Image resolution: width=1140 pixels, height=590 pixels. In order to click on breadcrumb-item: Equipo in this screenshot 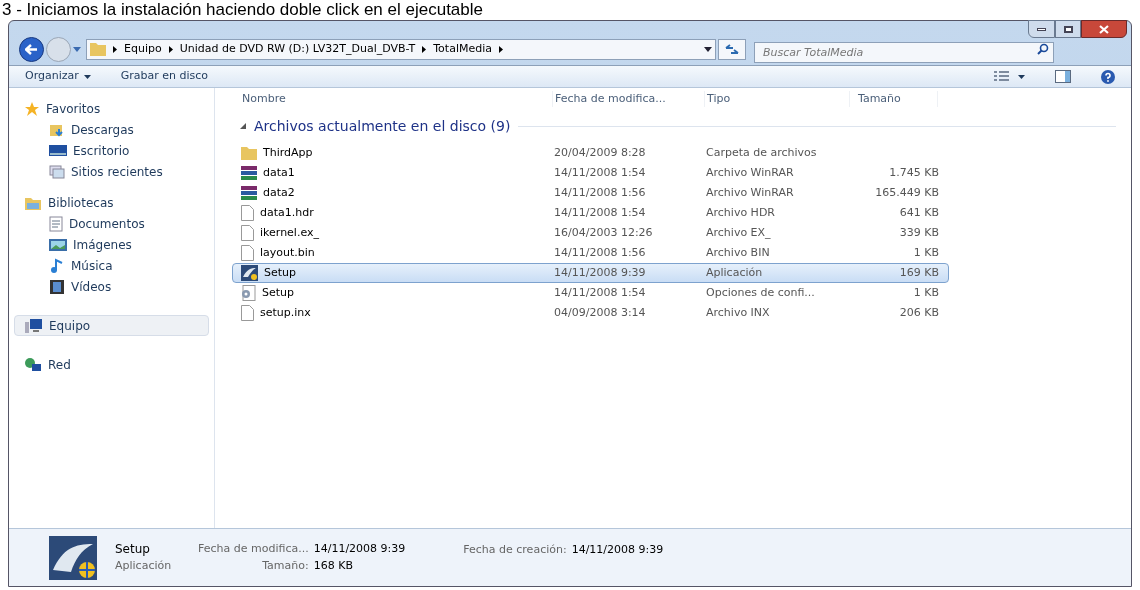, I will do `click(143, 49)`.